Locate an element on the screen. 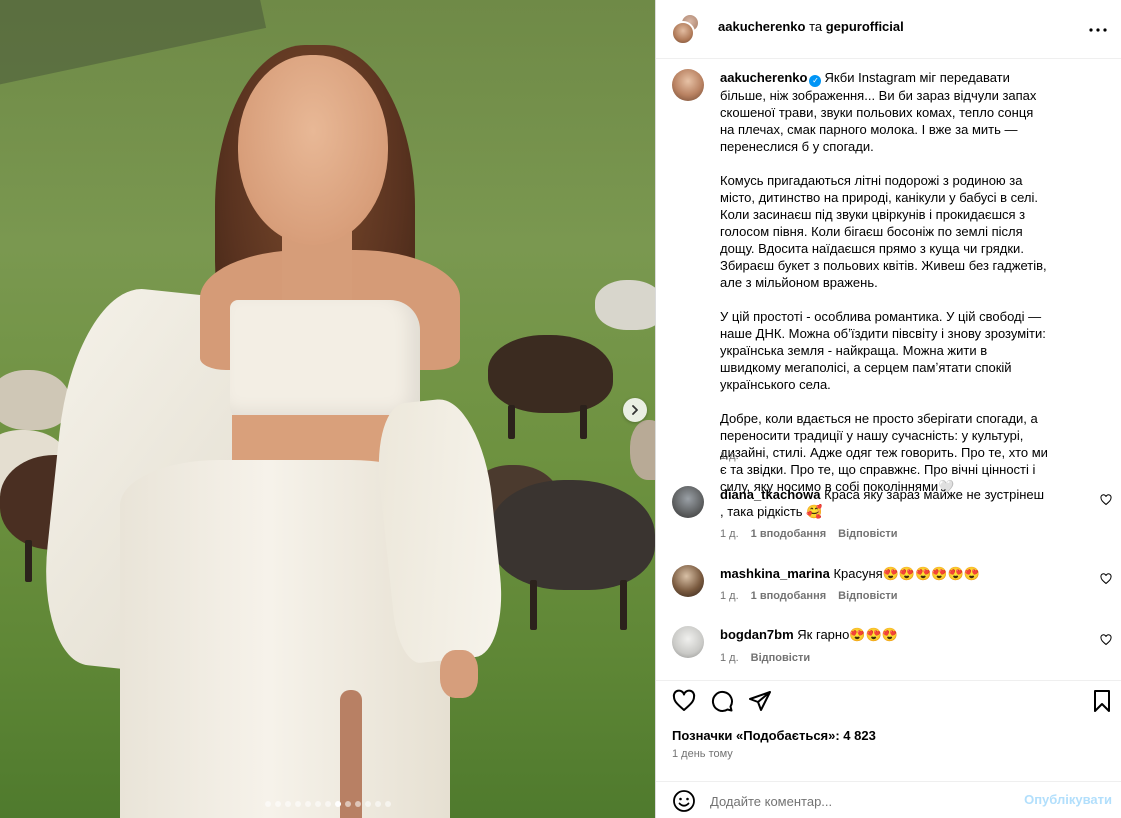  comment-text: mashkina_marina Красуня😍😍😍😍😍😍 is located at coordinates (885, 573).